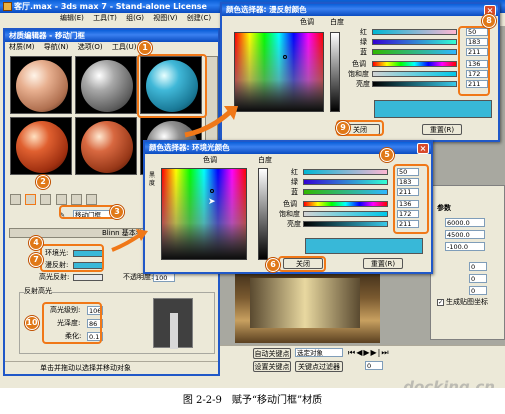 The width and height of the screenshot is (505, 414). I want to click on diffuse-sat-slider, so click(414, 74).